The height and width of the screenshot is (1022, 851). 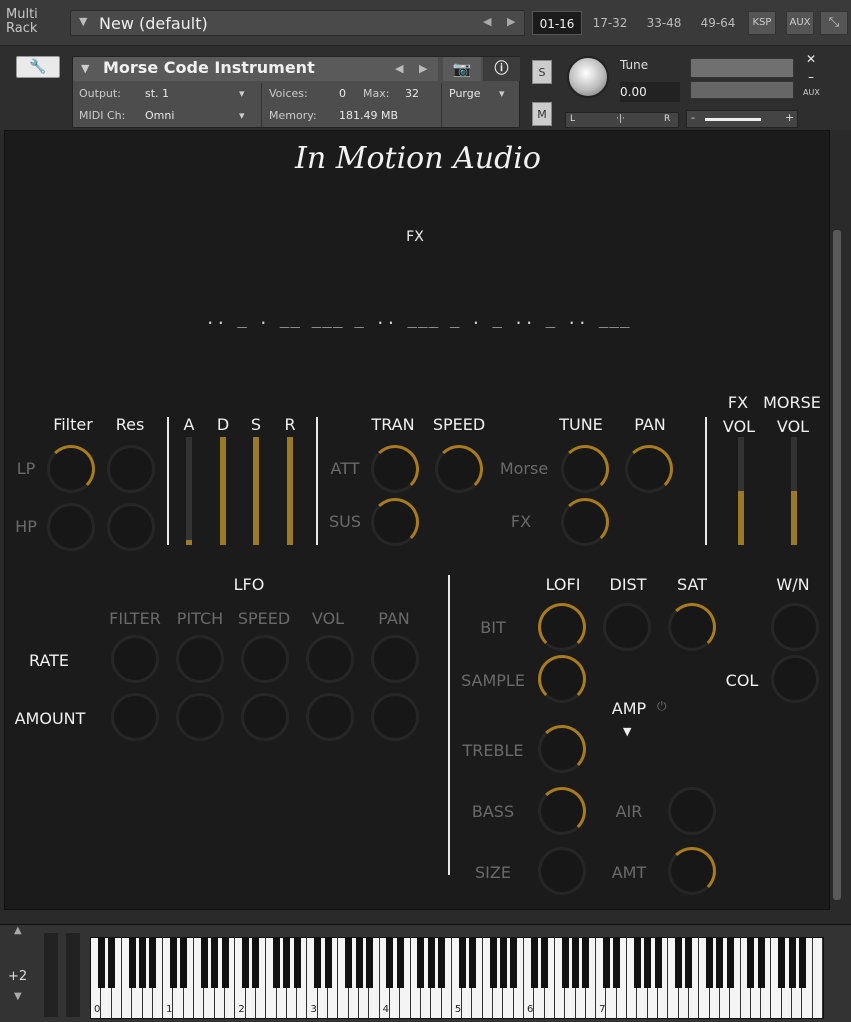 I want to click on aux-button: AUX, so click(x=800, y=23).